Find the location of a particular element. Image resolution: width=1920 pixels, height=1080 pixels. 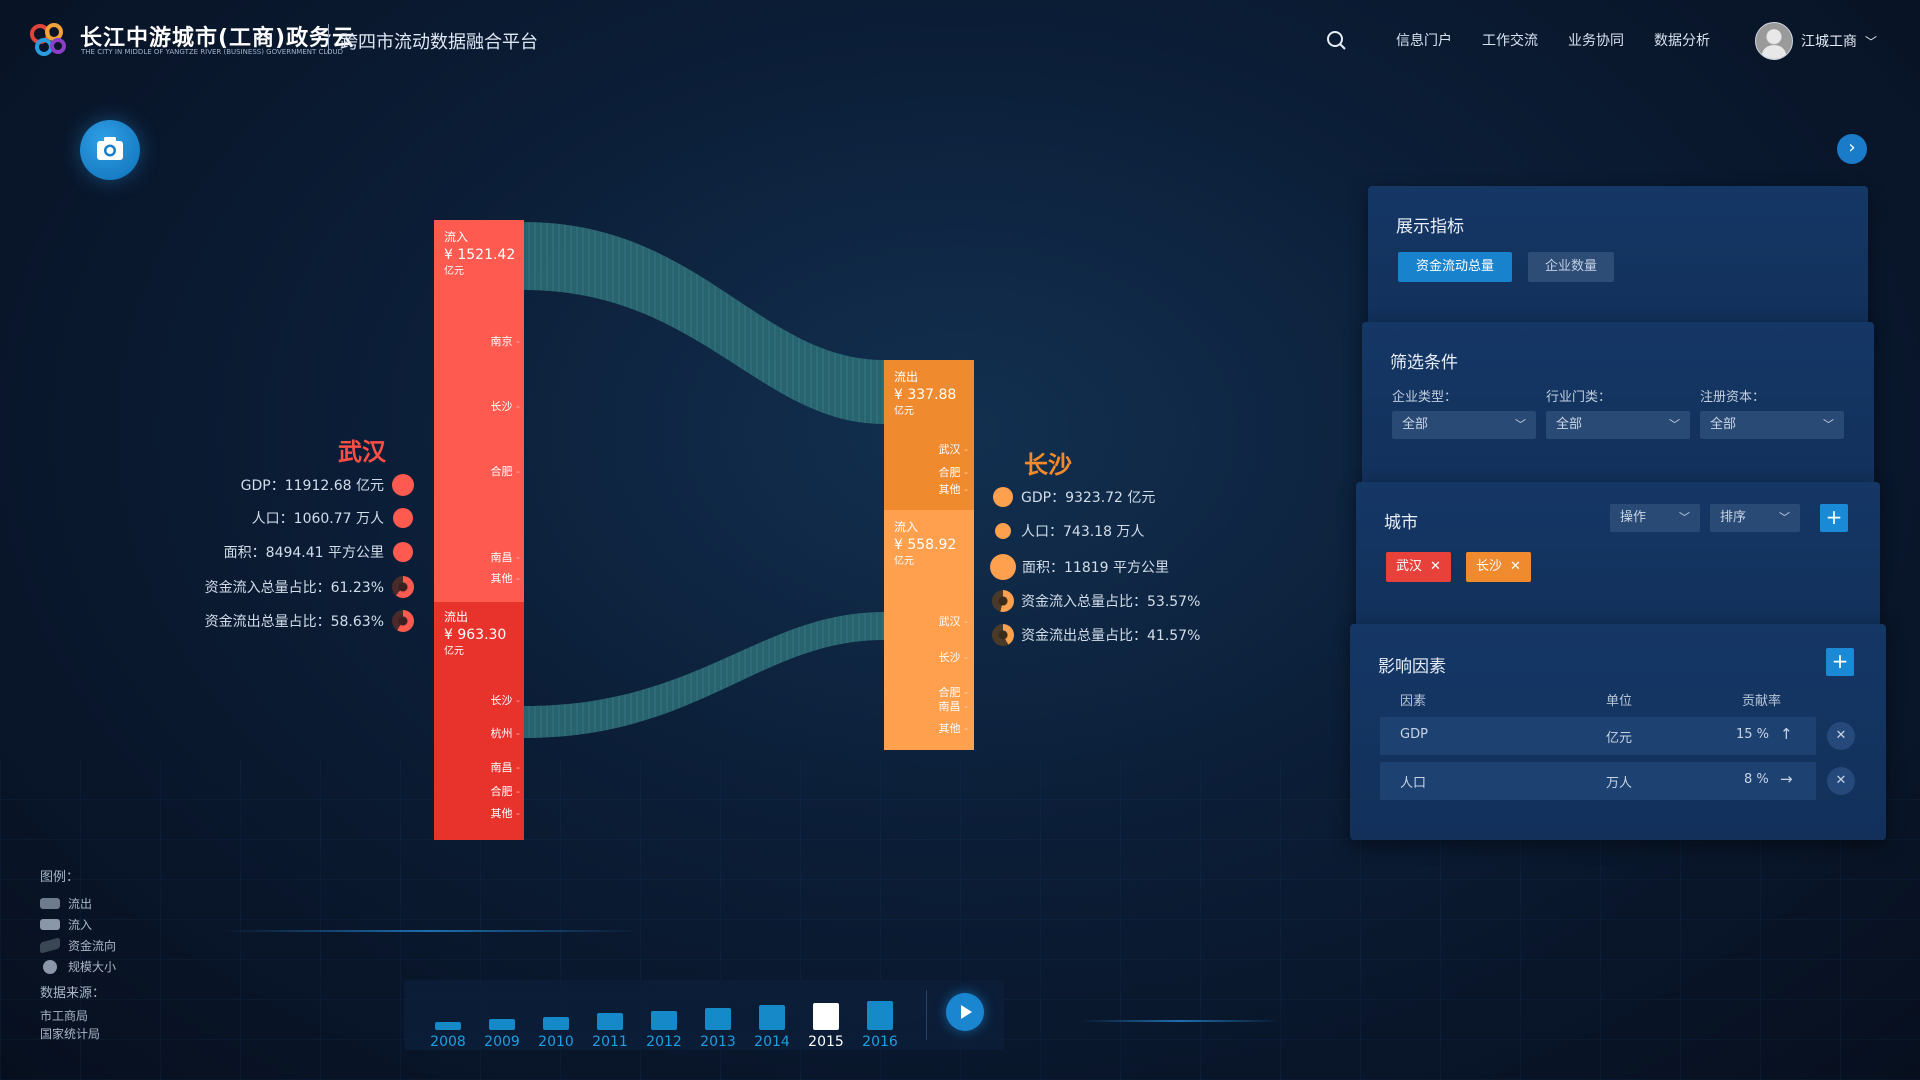

panel-title: 城市 is located at coordinates (1401, 523).